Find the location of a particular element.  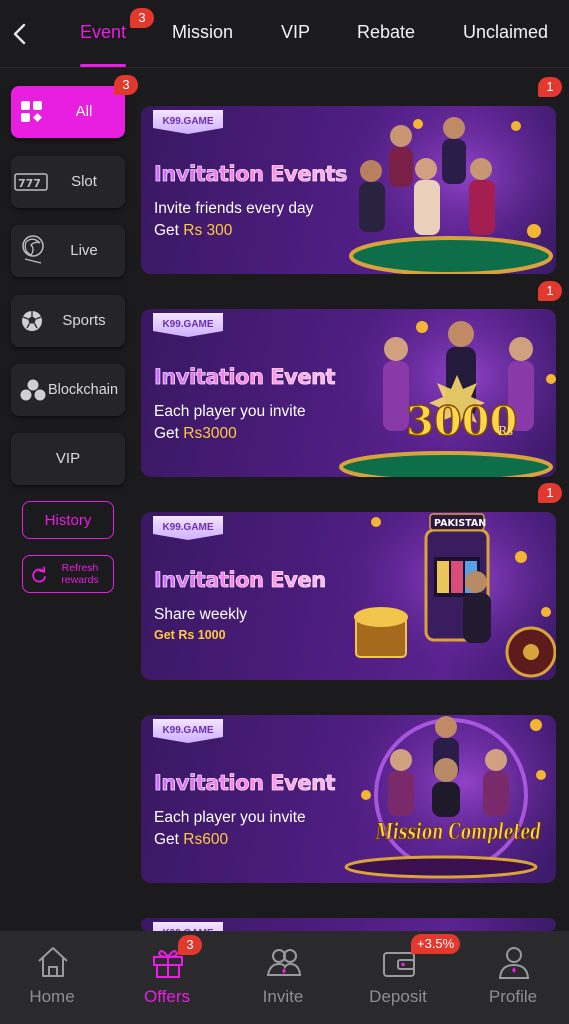

nav-home: Home is located at coordinates (52, 977).